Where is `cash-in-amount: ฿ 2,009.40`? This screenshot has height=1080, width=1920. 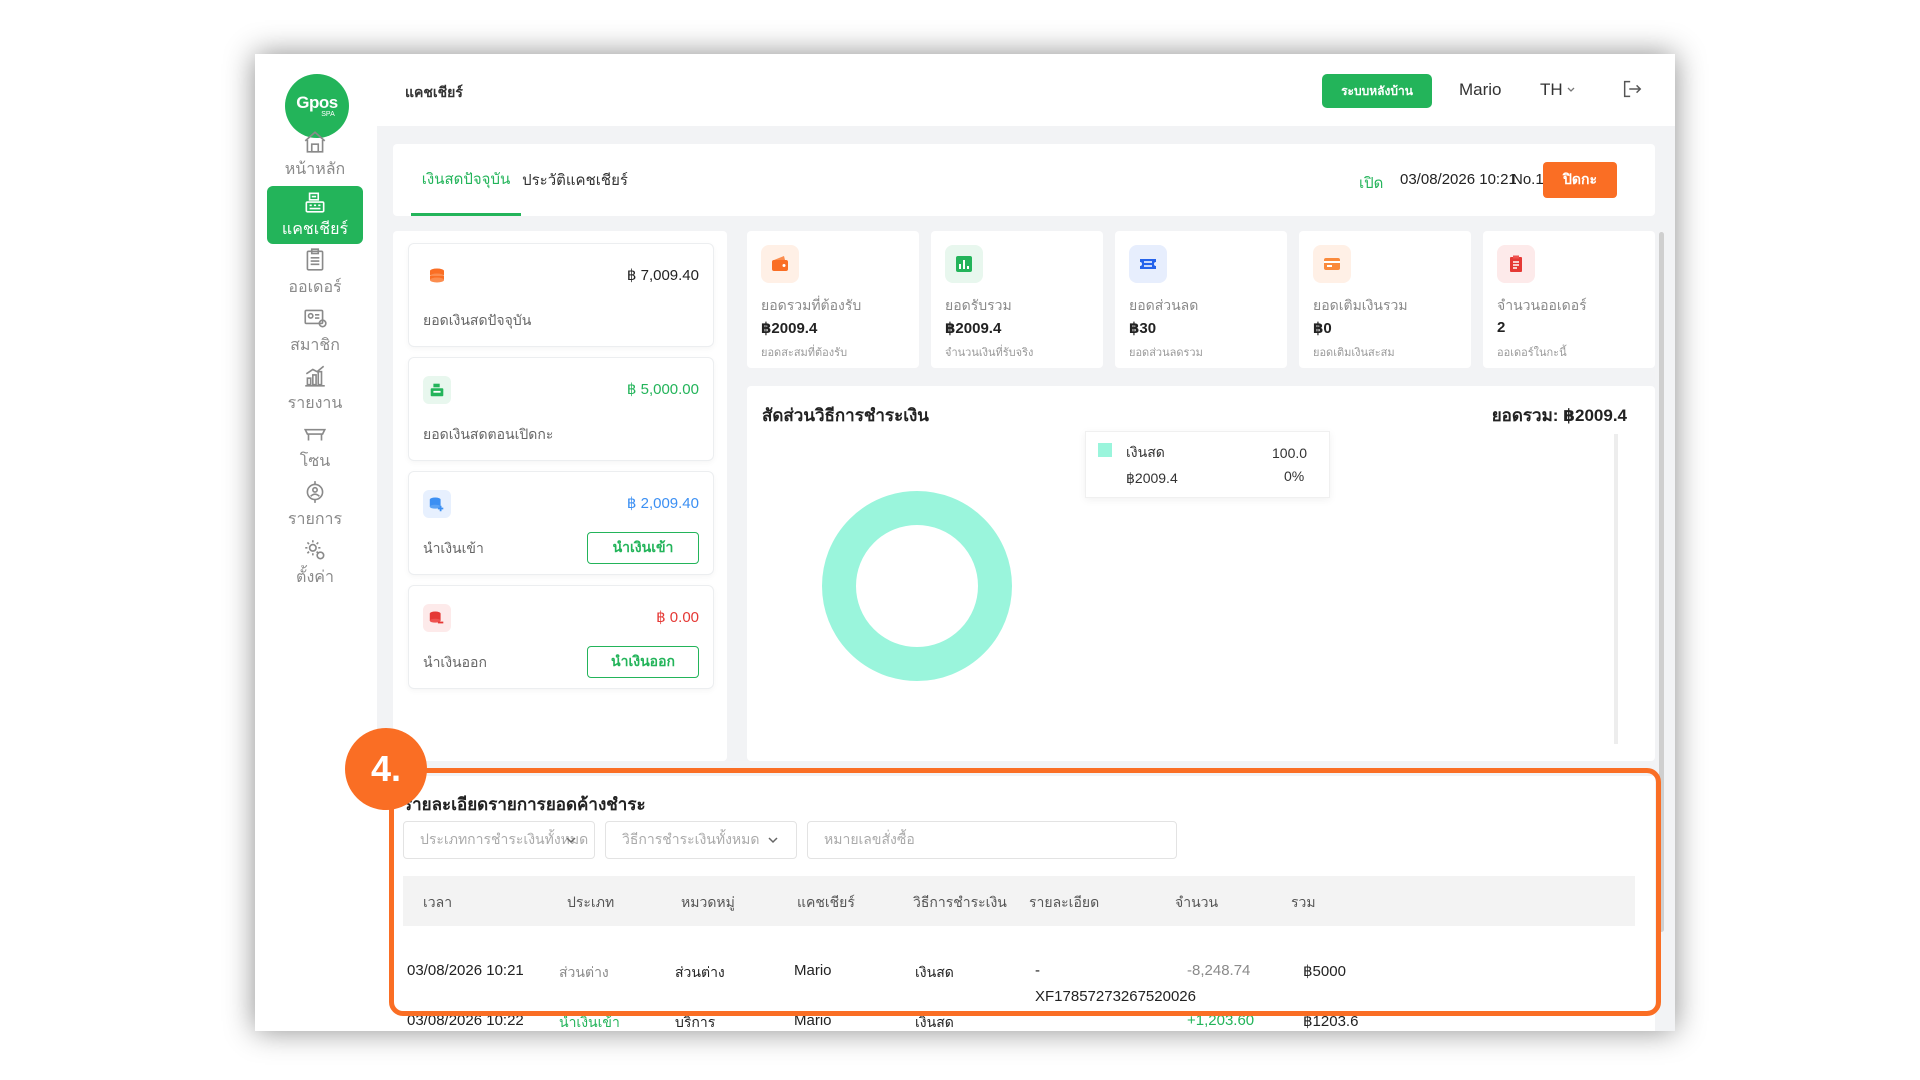 cash-in-amount: ฿ 2,009.40 is located at coordinates (662, 503).